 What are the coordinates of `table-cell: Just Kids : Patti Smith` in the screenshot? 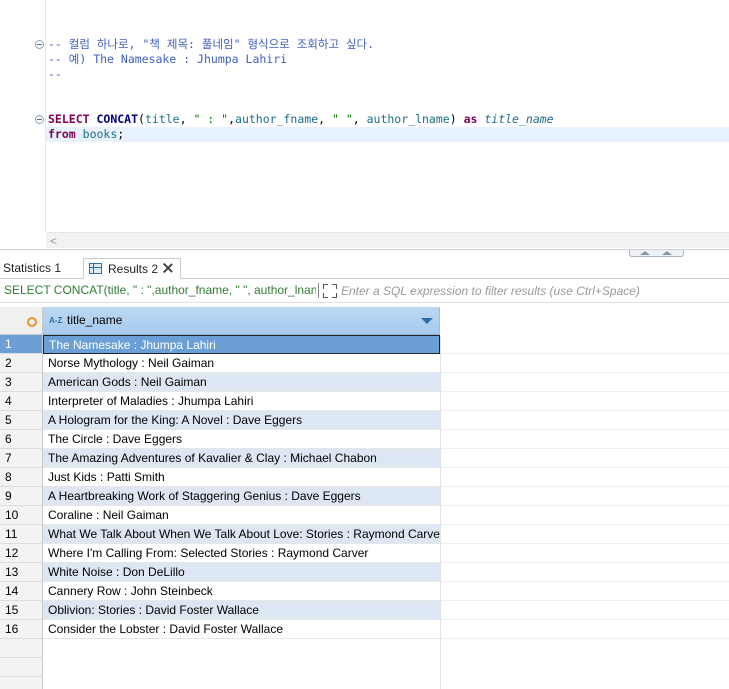 It's located at (241, 477).